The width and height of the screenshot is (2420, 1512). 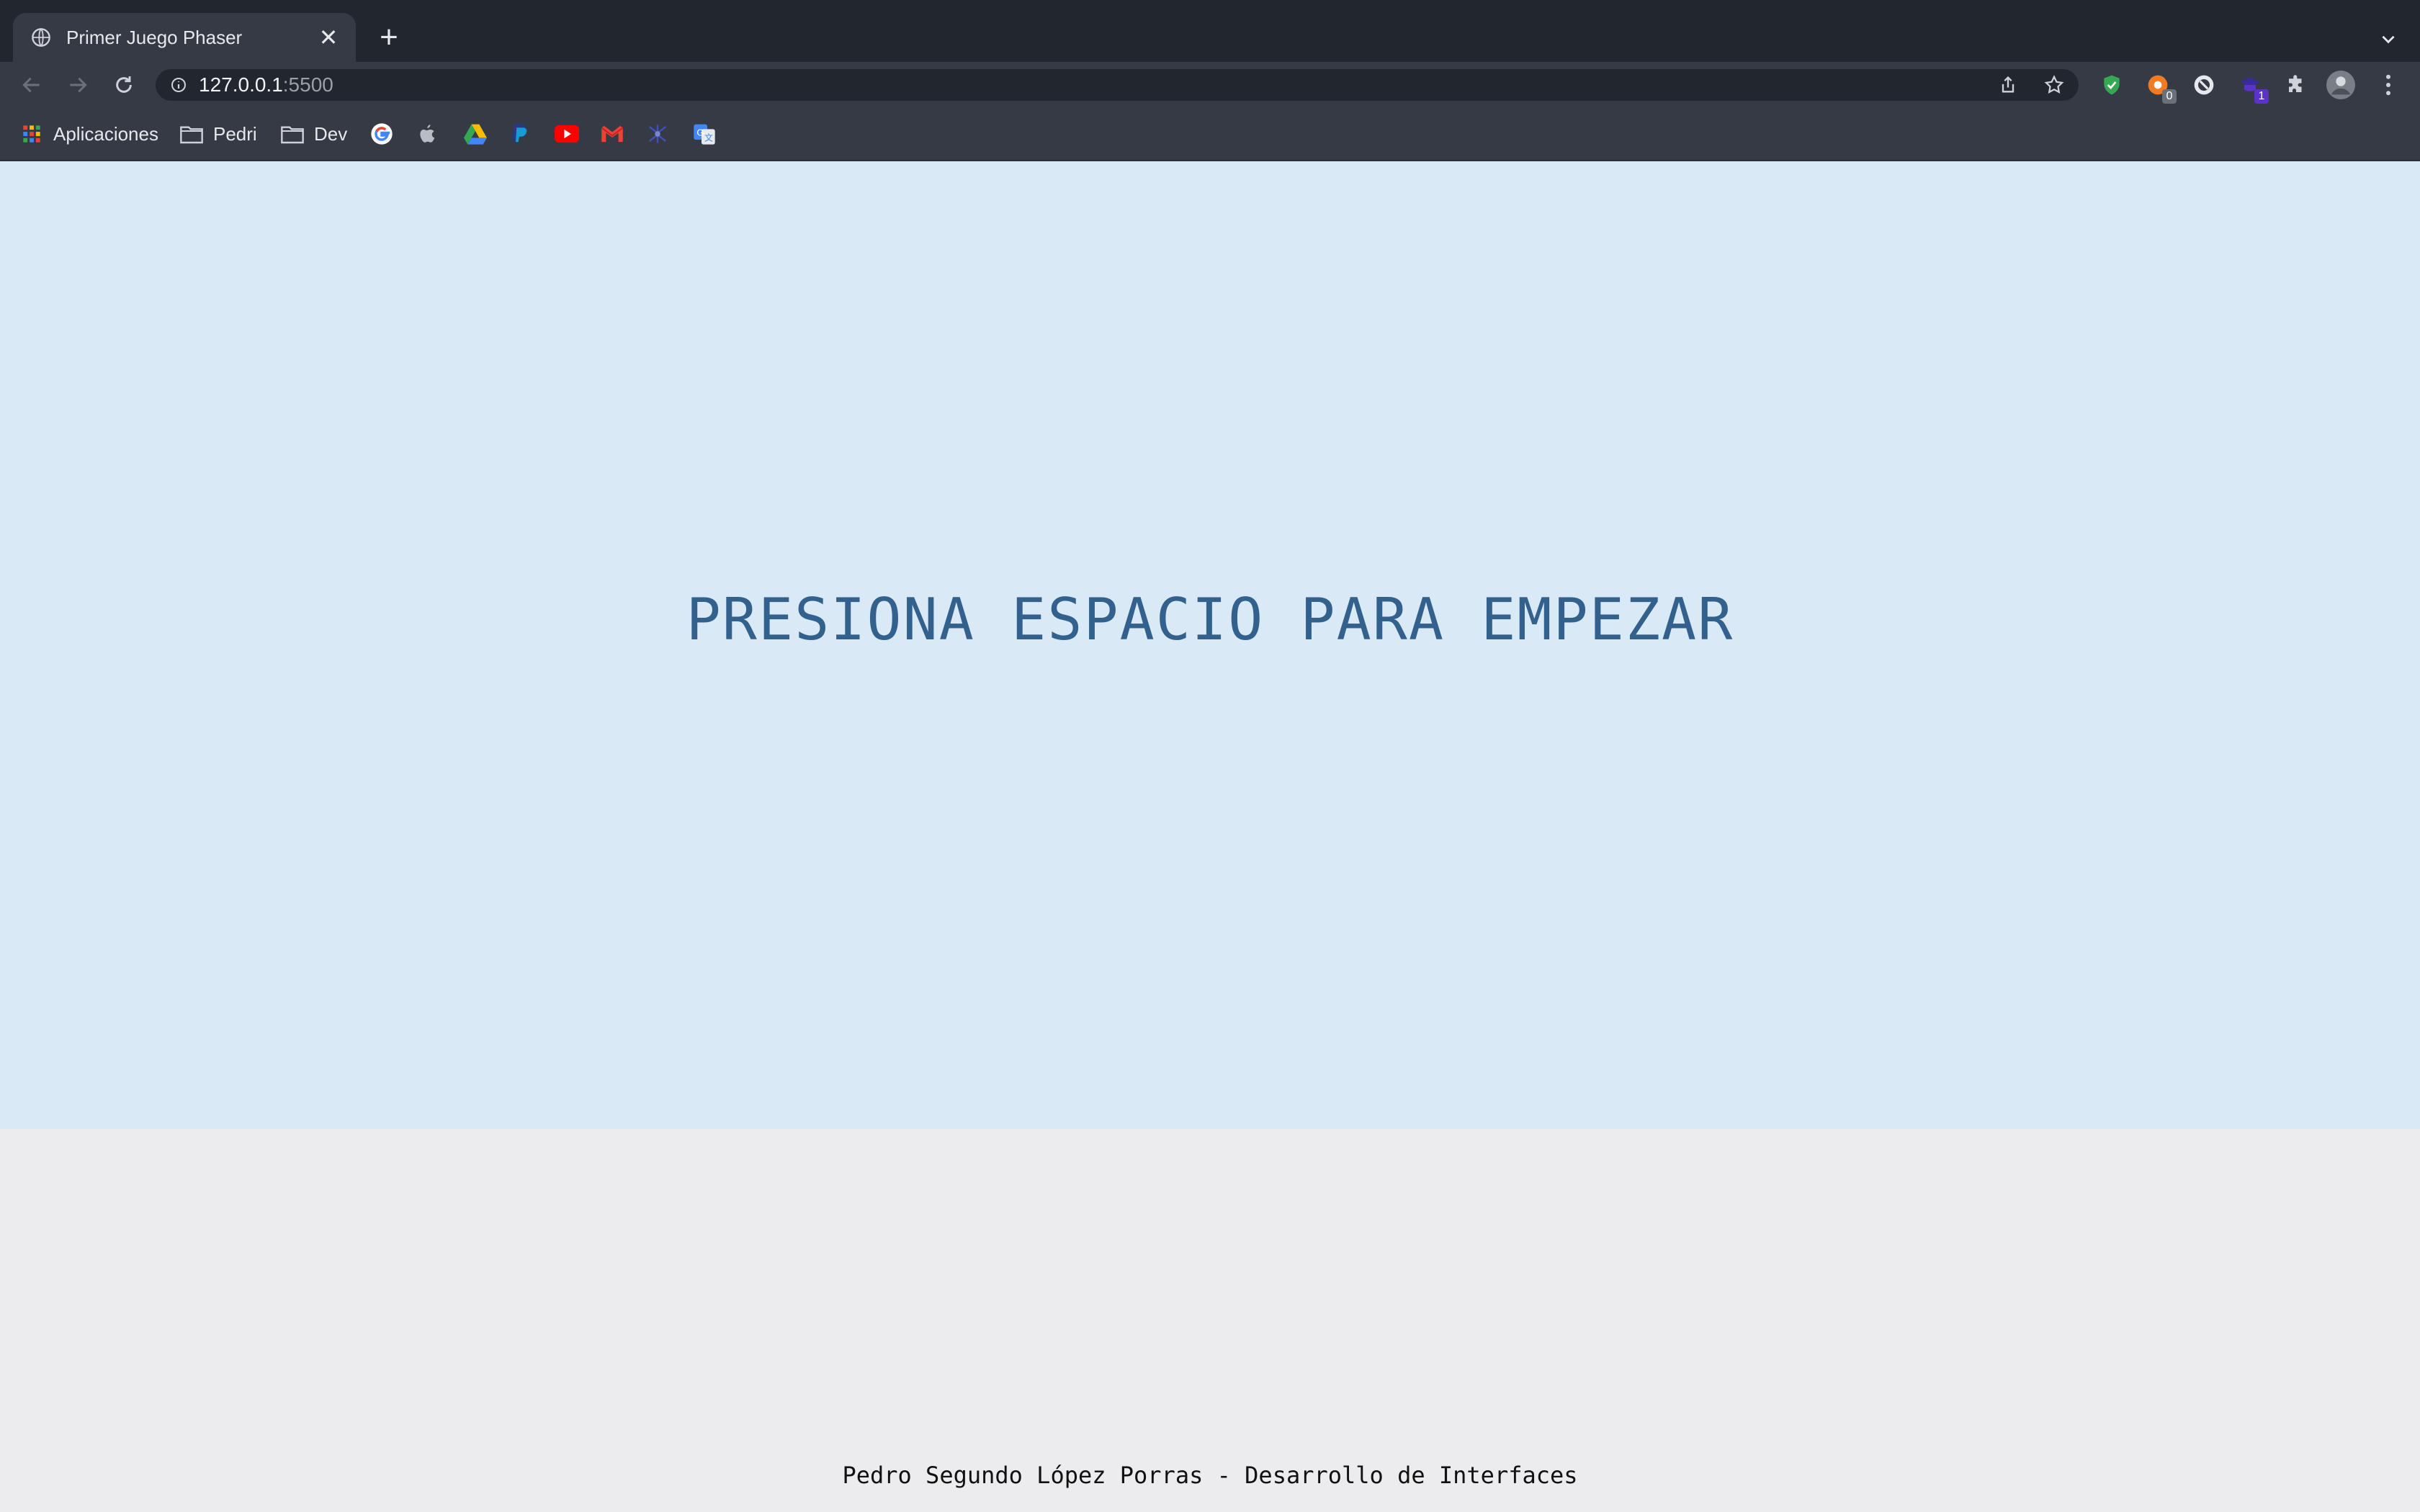 I want to click on share-icon, so click(x=2008, y=85).